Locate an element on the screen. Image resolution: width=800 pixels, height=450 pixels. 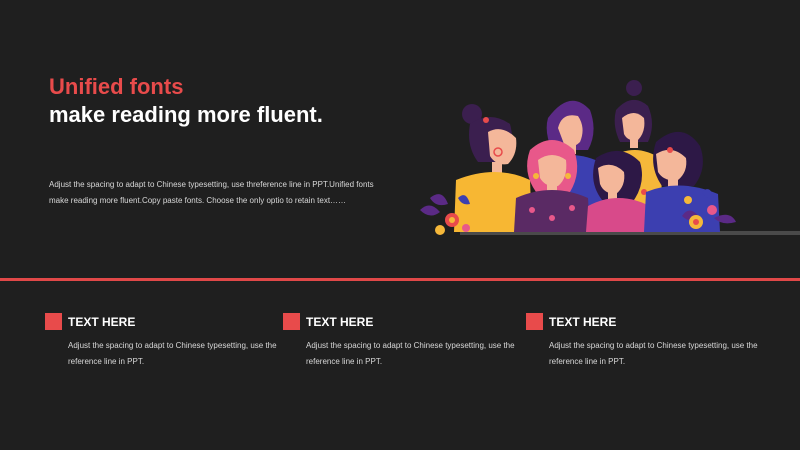
title-accent: Unified fonts is located at coordinates (116, 86).